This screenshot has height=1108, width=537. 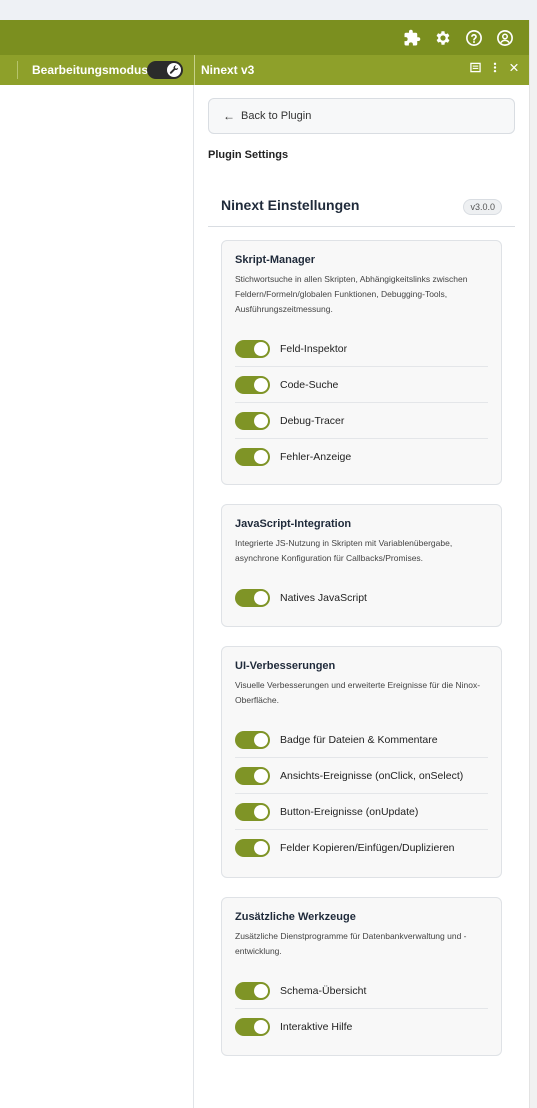 What do you see at coordinates (349, 811) in the screenshot?
I see `setting-label: Button-Ereignisse (onUpdate)` at bounding box center [349, 811].